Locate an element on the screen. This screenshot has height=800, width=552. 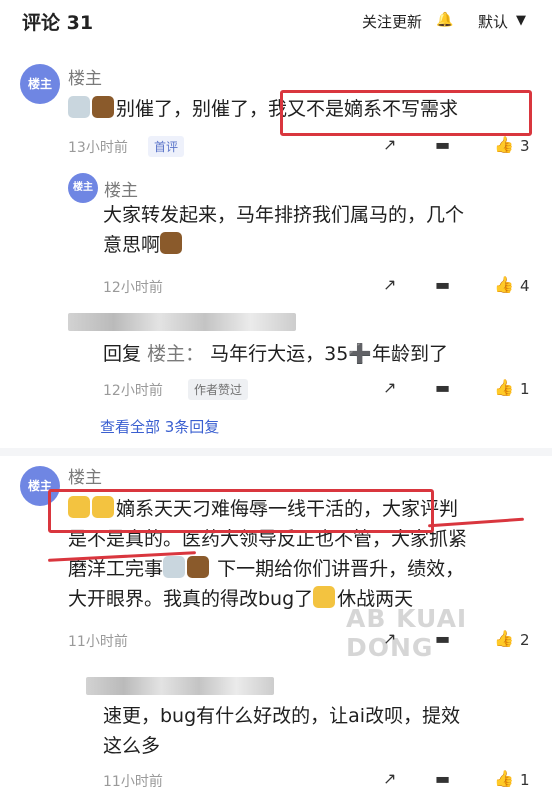
like-count: 4 is located at coordinates (525, 286).